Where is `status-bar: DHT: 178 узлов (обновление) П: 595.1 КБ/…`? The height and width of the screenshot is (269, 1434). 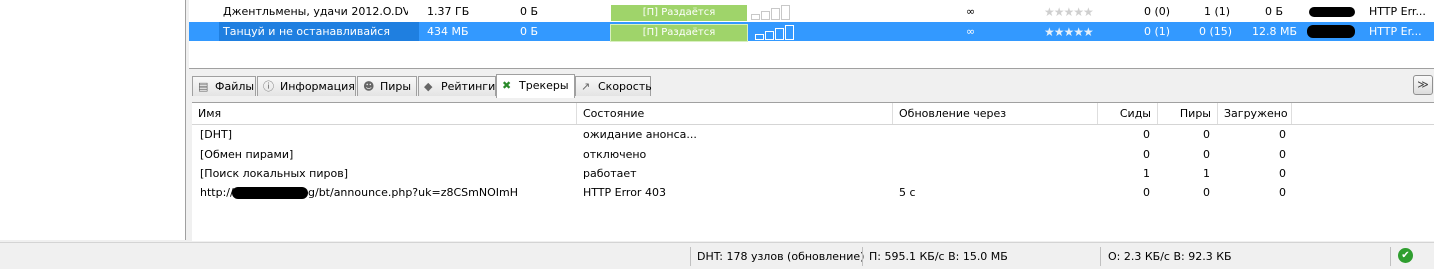
status-bar: DHT: 178 узлов (обновление) П: 595.1 КБ/… is located at coordinates (717, 255).